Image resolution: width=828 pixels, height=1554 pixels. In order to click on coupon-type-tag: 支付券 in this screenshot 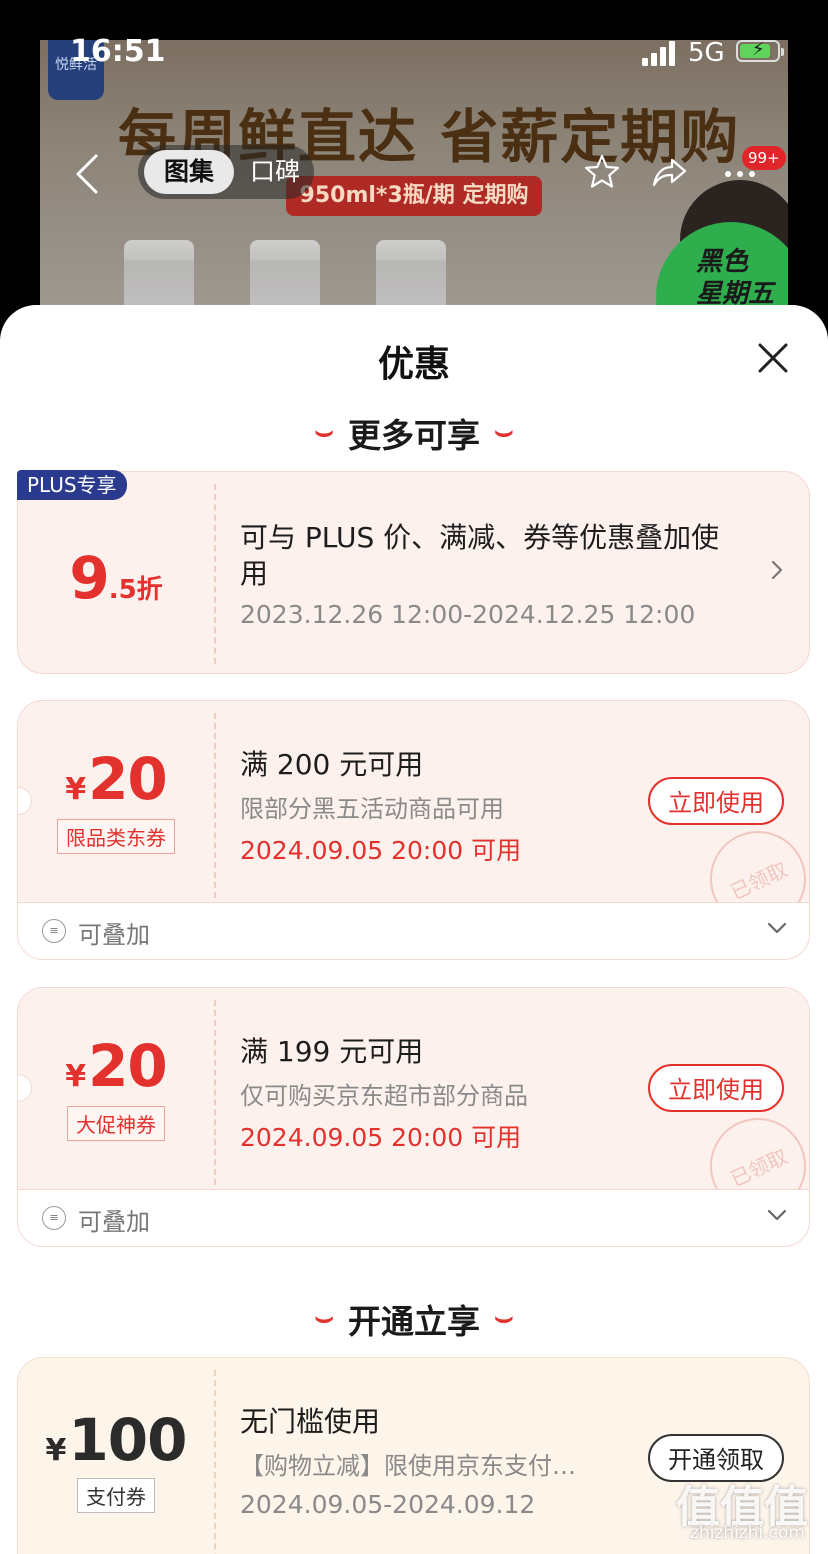, I will do `click(116, 1495)`.